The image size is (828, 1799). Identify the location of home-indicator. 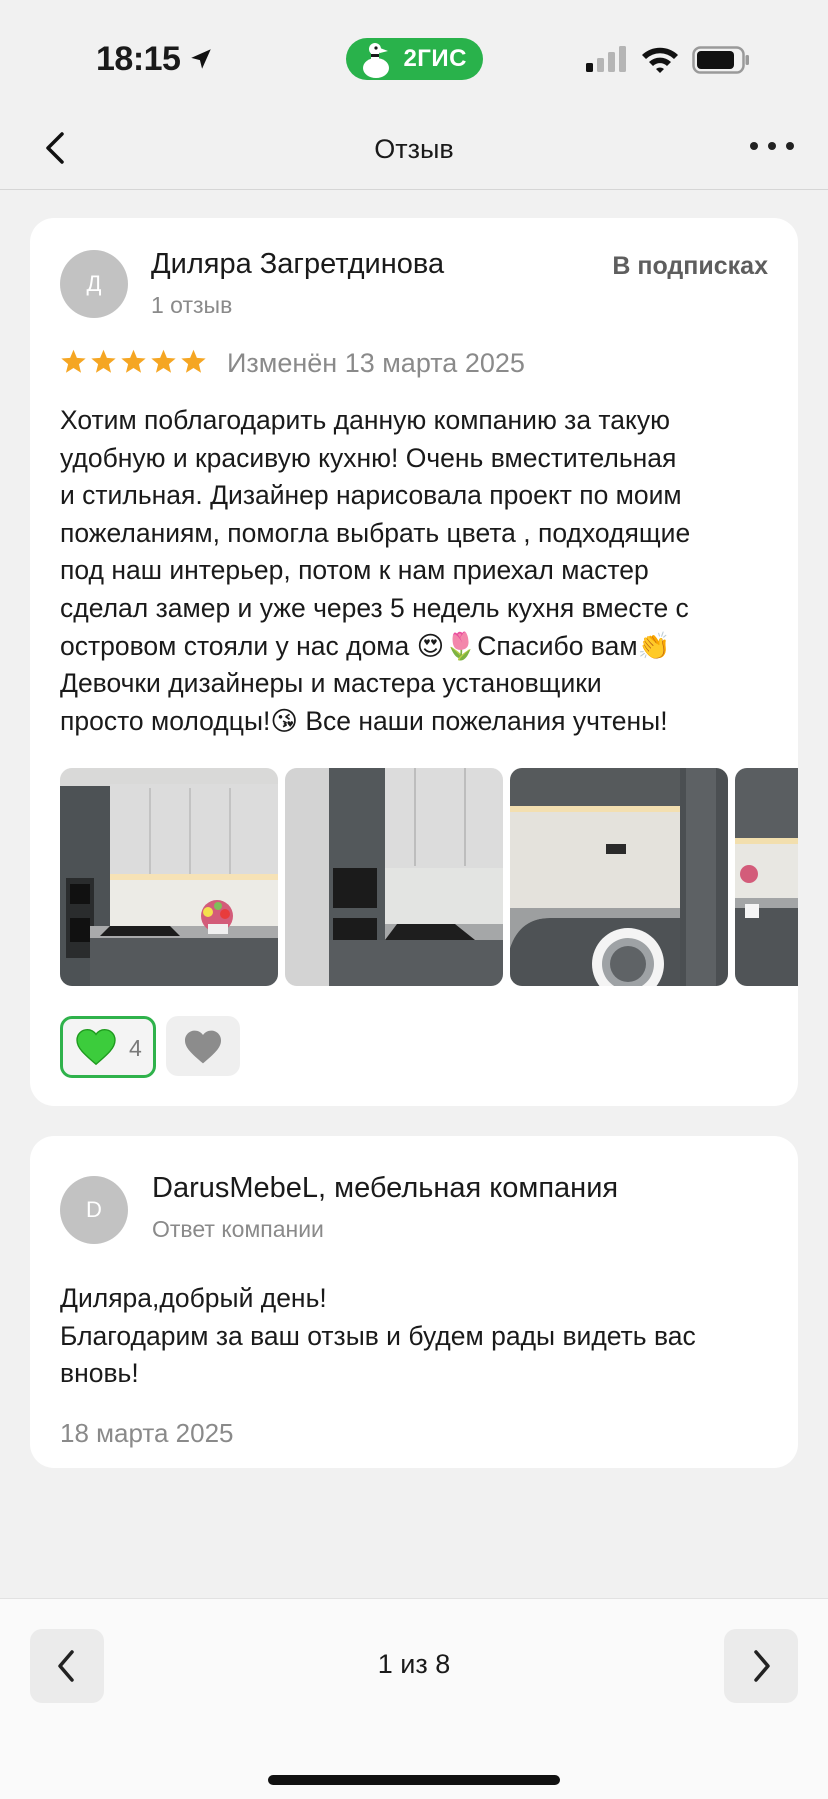
(414, 1780).